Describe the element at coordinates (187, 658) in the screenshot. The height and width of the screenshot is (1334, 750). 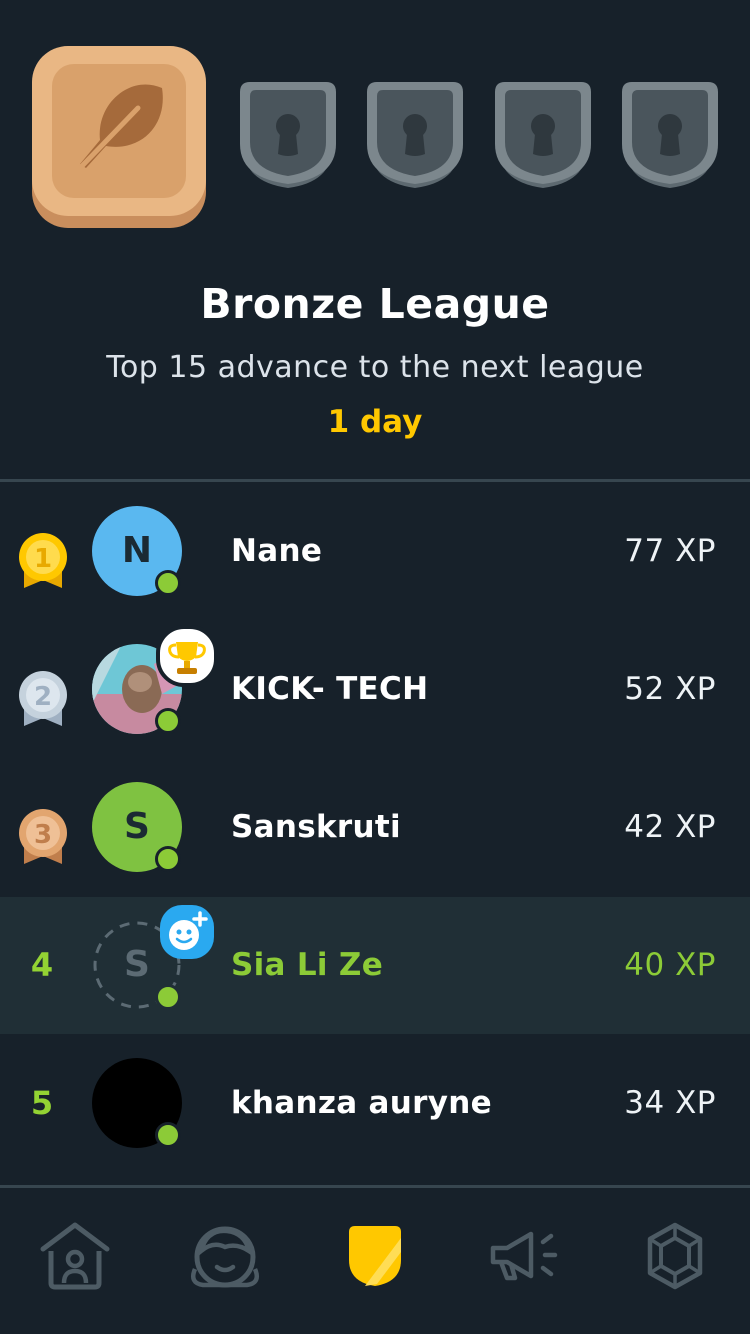
I see `trophy-icon` at that location.